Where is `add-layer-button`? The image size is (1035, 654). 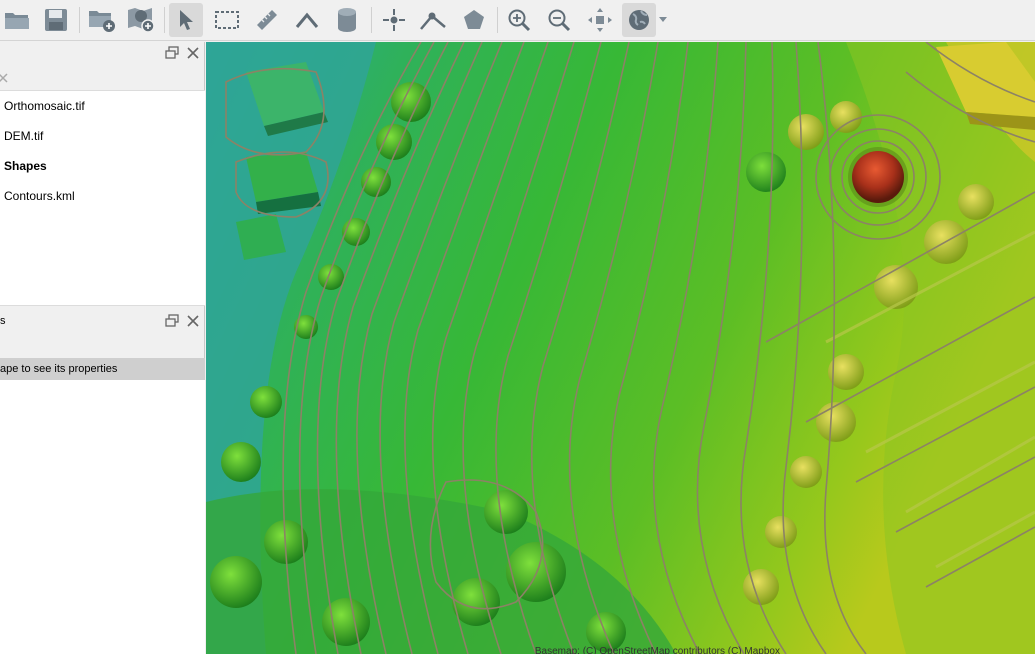
add-layer-button is located at coordinates (102, 20).